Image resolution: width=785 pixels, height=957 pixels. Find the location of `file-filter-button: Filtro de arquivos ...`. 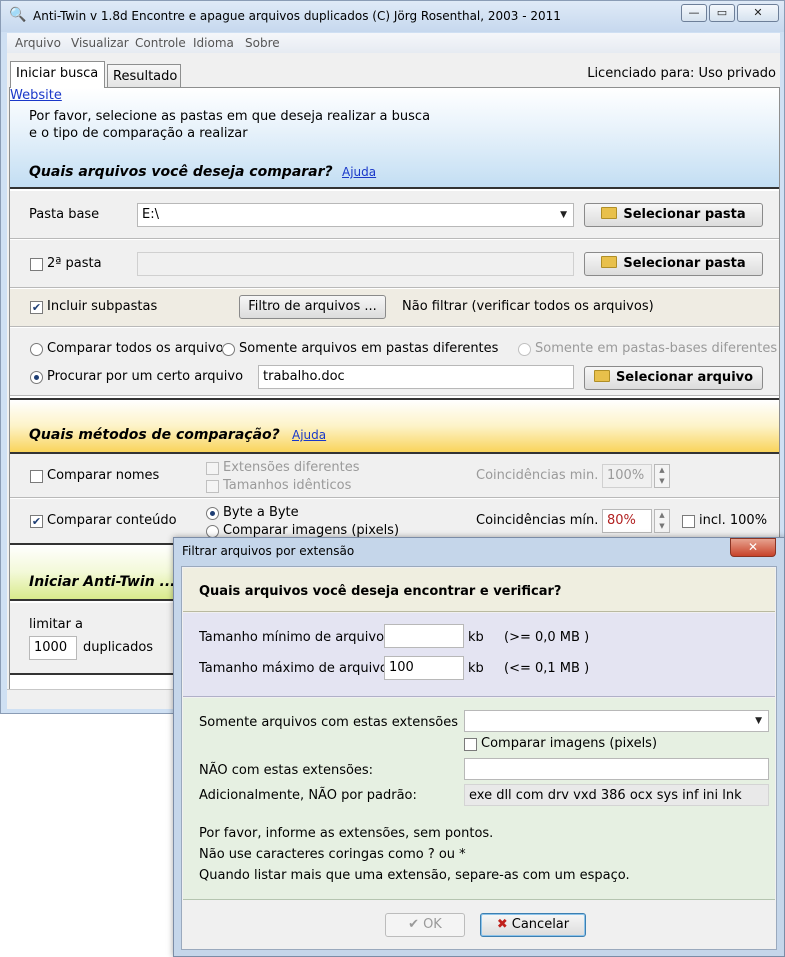

file-filter-button: Filtro de arquivos ... is located at coordinates (312, 307).